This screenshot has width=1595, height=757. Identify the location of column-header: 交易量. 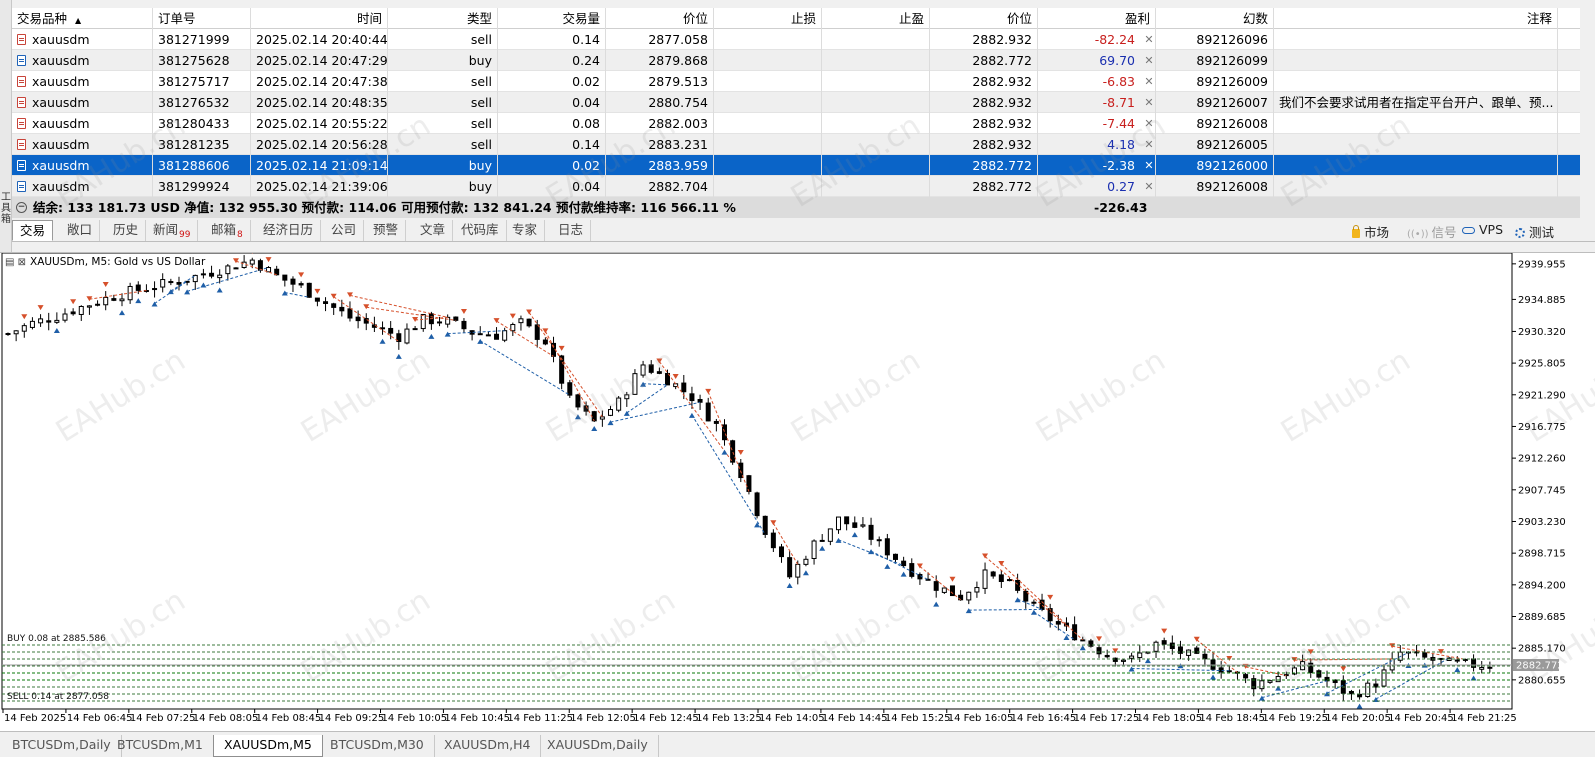
(552, 18).